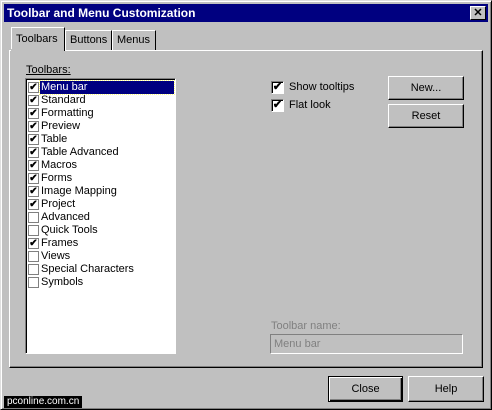 The image size is (492, 410). Describe the element at coordinates (101, 13) in the screenshot. I see `window-title: Toolbar and Menu Customization` at that location.